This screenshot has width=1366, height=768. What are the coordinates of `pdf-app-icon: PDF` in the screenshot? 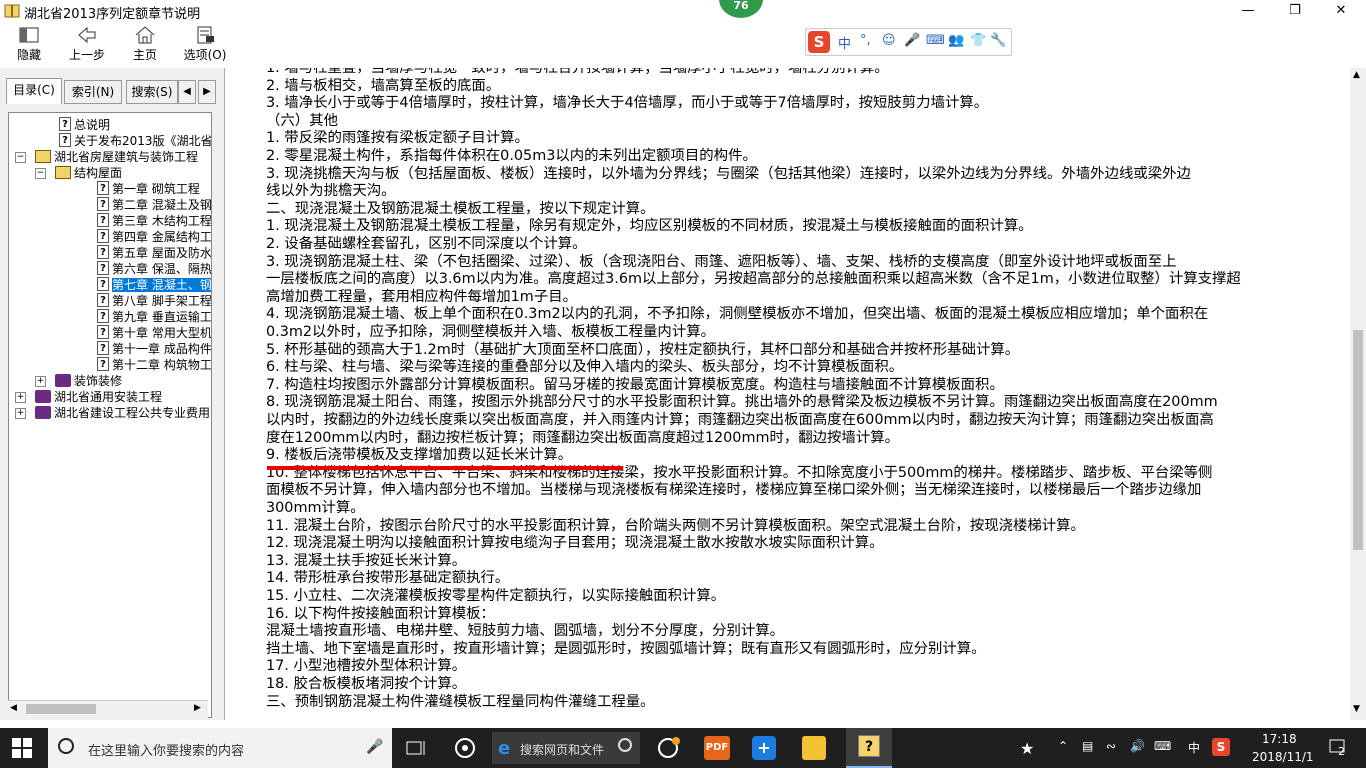 It's located at (718, 748).